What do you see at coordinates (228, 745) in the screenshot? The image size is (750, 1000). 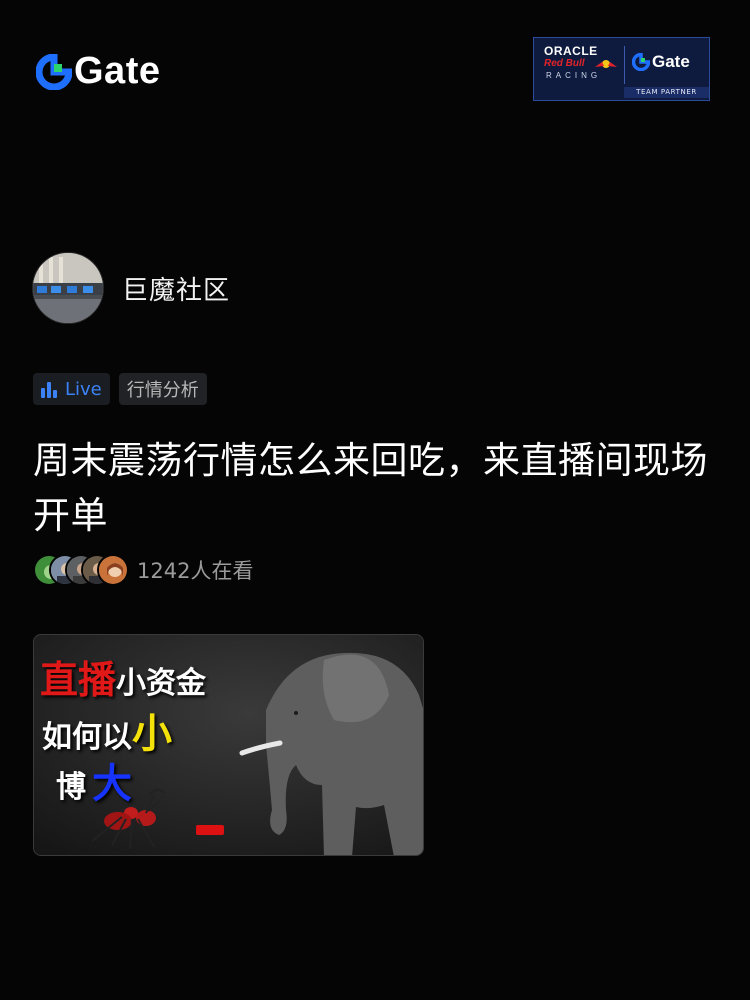 I see `live-stream-thumbnail: 直播小资金 如何以小 博大` at bounding box center [228, 745].